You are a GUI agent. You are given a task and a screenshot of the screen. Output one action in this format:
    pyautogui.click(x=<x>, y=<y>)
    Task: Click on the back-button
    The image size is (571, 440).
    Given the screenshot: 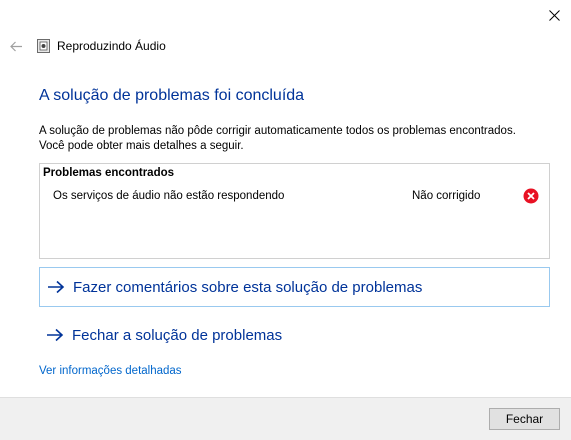 What is the action you would take?
    pyautogui.click(x=16, y=46)
    